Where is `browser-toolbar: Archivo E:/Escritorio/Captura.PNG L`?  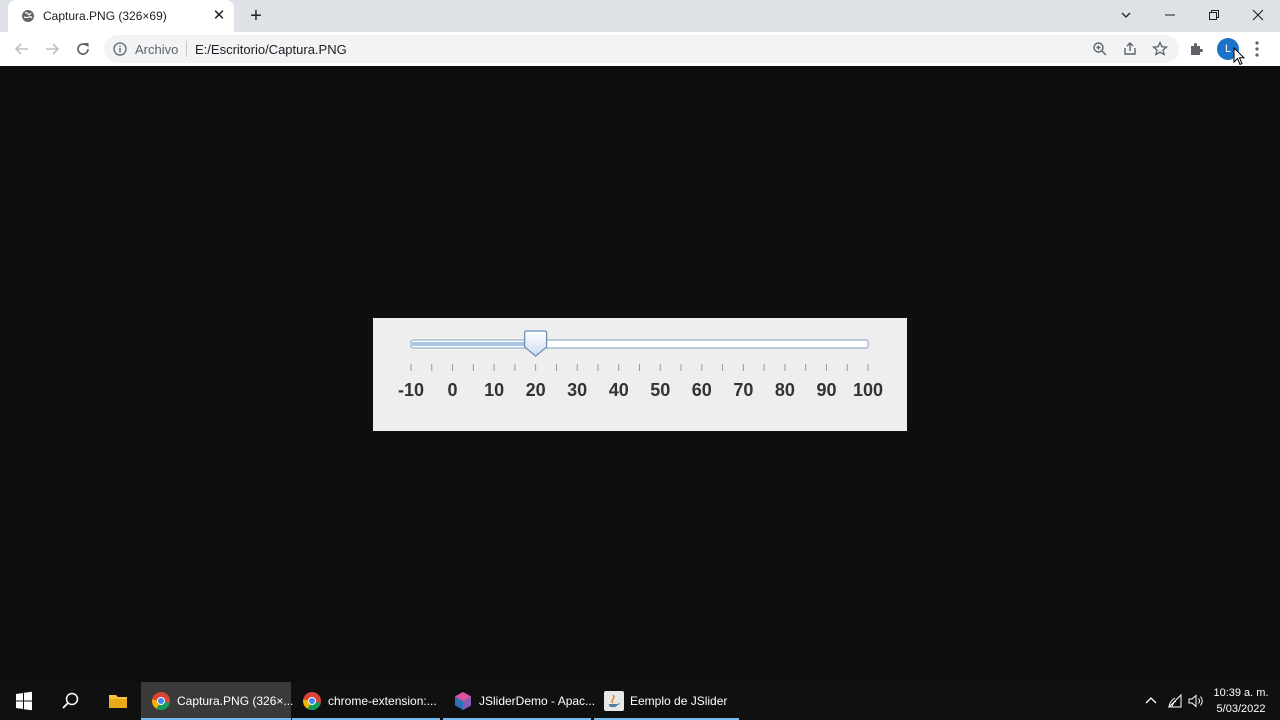 browser-toolbar: Archivo E:/Escritorio/Captura.PNG L is located at coordinates (640, 49).